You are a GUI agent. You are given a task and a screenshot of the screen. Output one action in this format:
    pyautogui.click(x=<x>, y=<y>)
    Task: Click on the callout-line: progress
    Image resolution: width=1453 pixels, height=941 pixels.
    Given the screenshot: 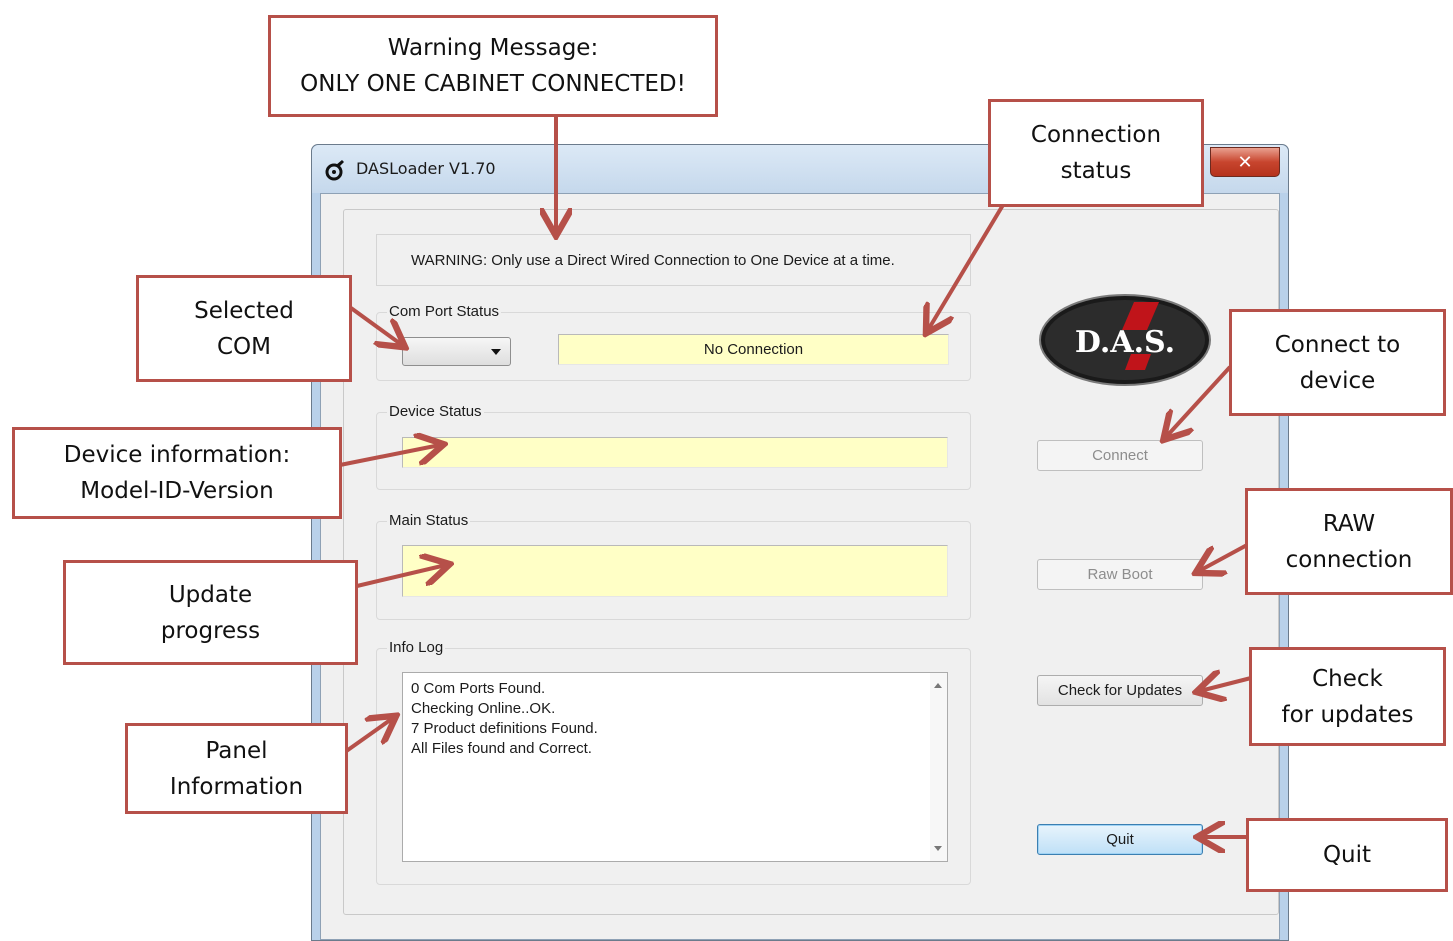 What is the action you would take?
    pyautogui.click(x=210, y=630)
    